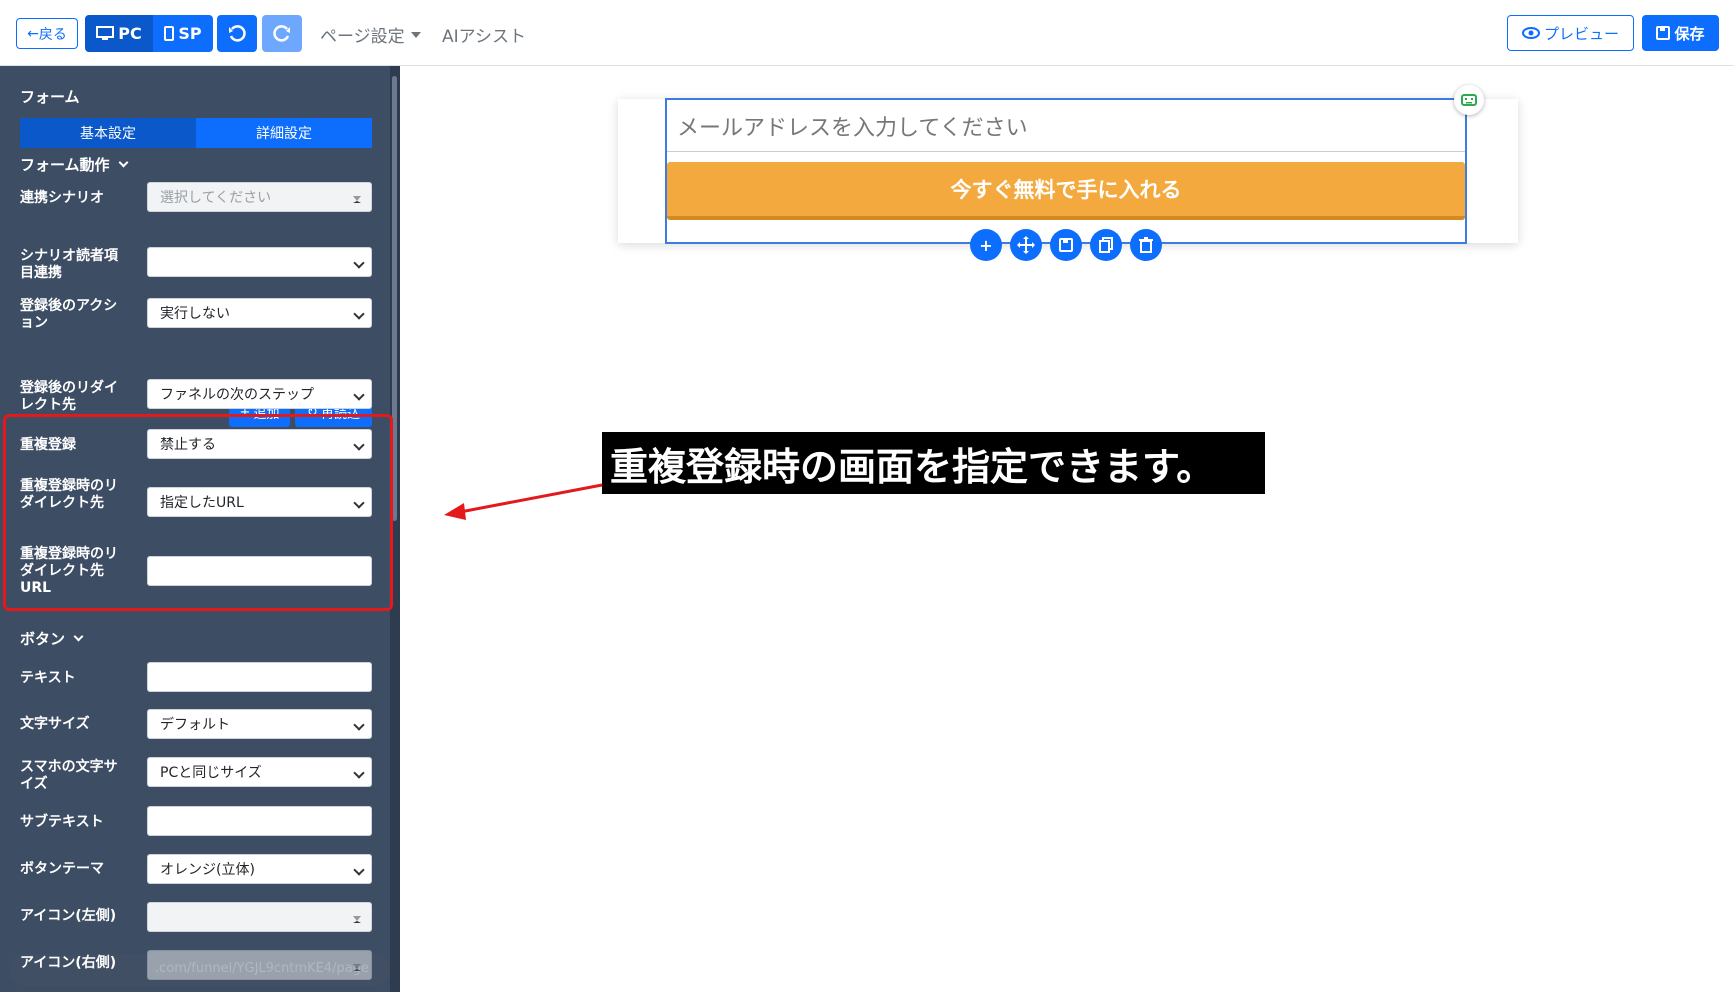 The height and width of the screenshot is (992, 1734). Describe the element at coordinates (1530, 33) in the screenshot. I see `eye-icon` at that location.